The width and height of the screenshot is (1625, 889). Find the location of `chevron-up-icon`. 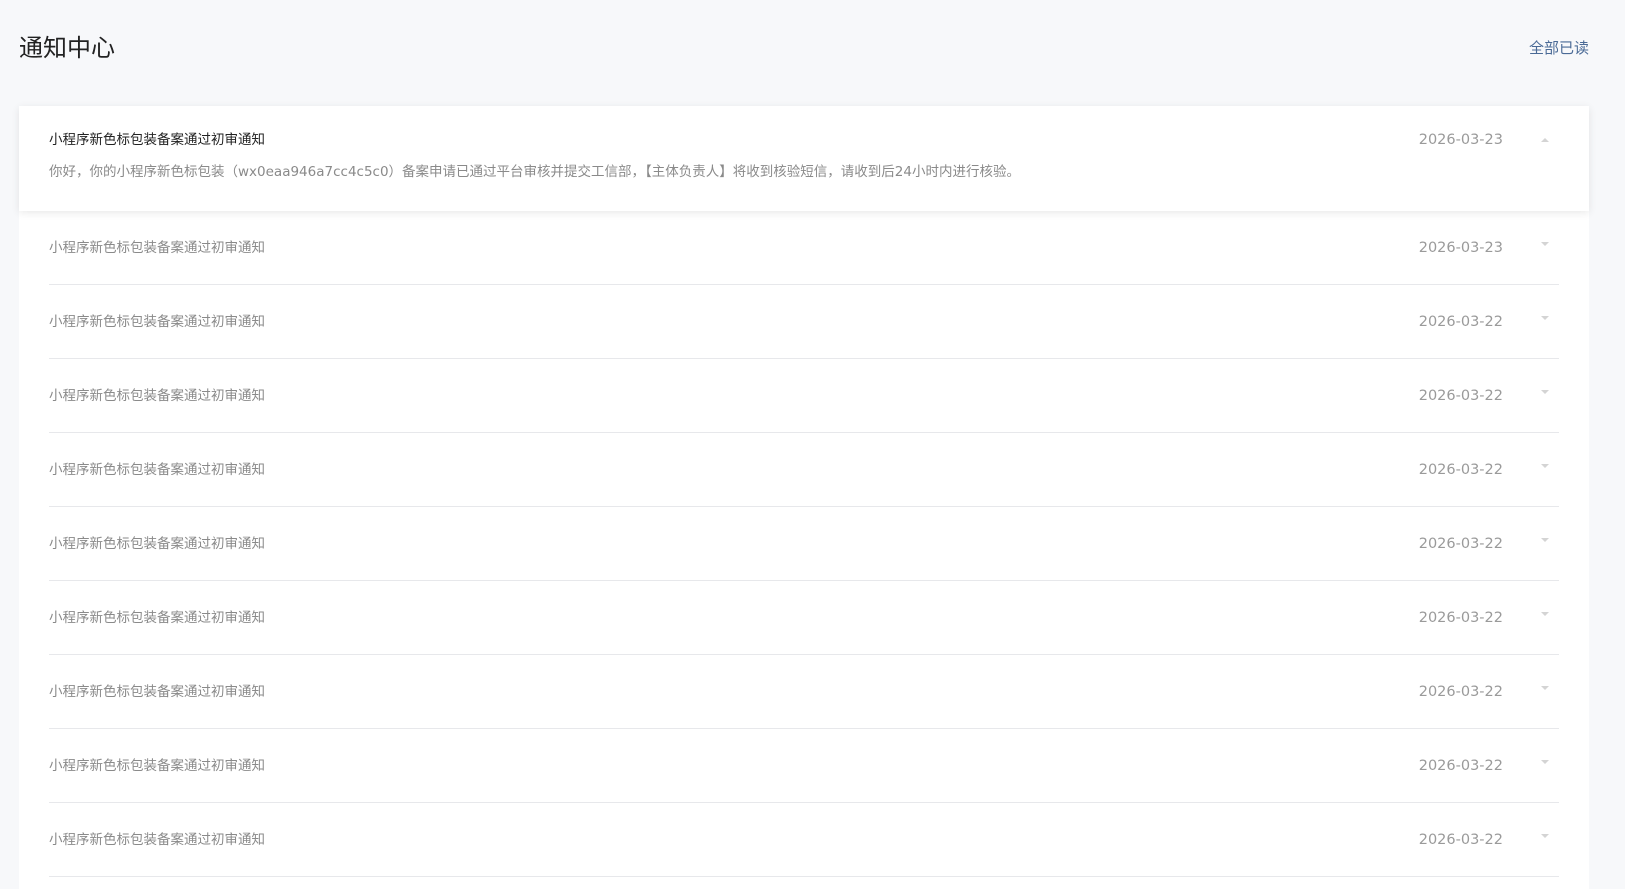

chevron-up-icon is located at coordinates (1545, 140).